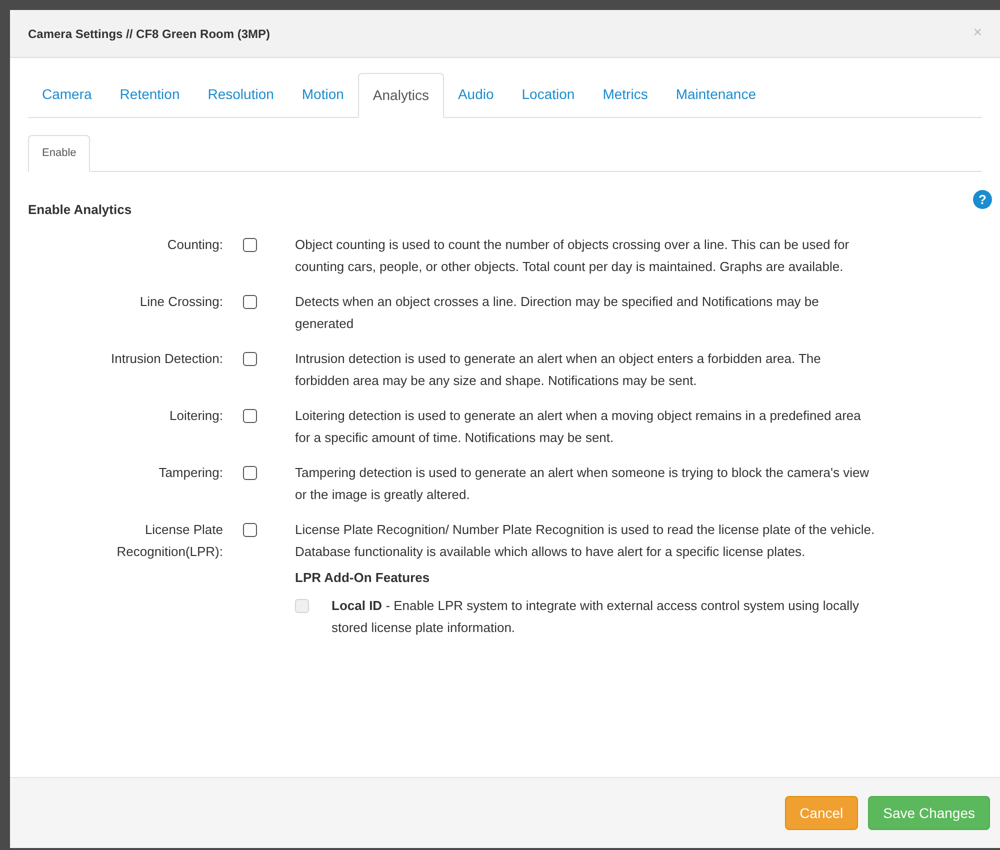 Image resolution: width=1000 pixels, height=850 pixels. Describe the element at coordinates (716, 94) in the screenshot. I see `tab: Maintenance` at that location.